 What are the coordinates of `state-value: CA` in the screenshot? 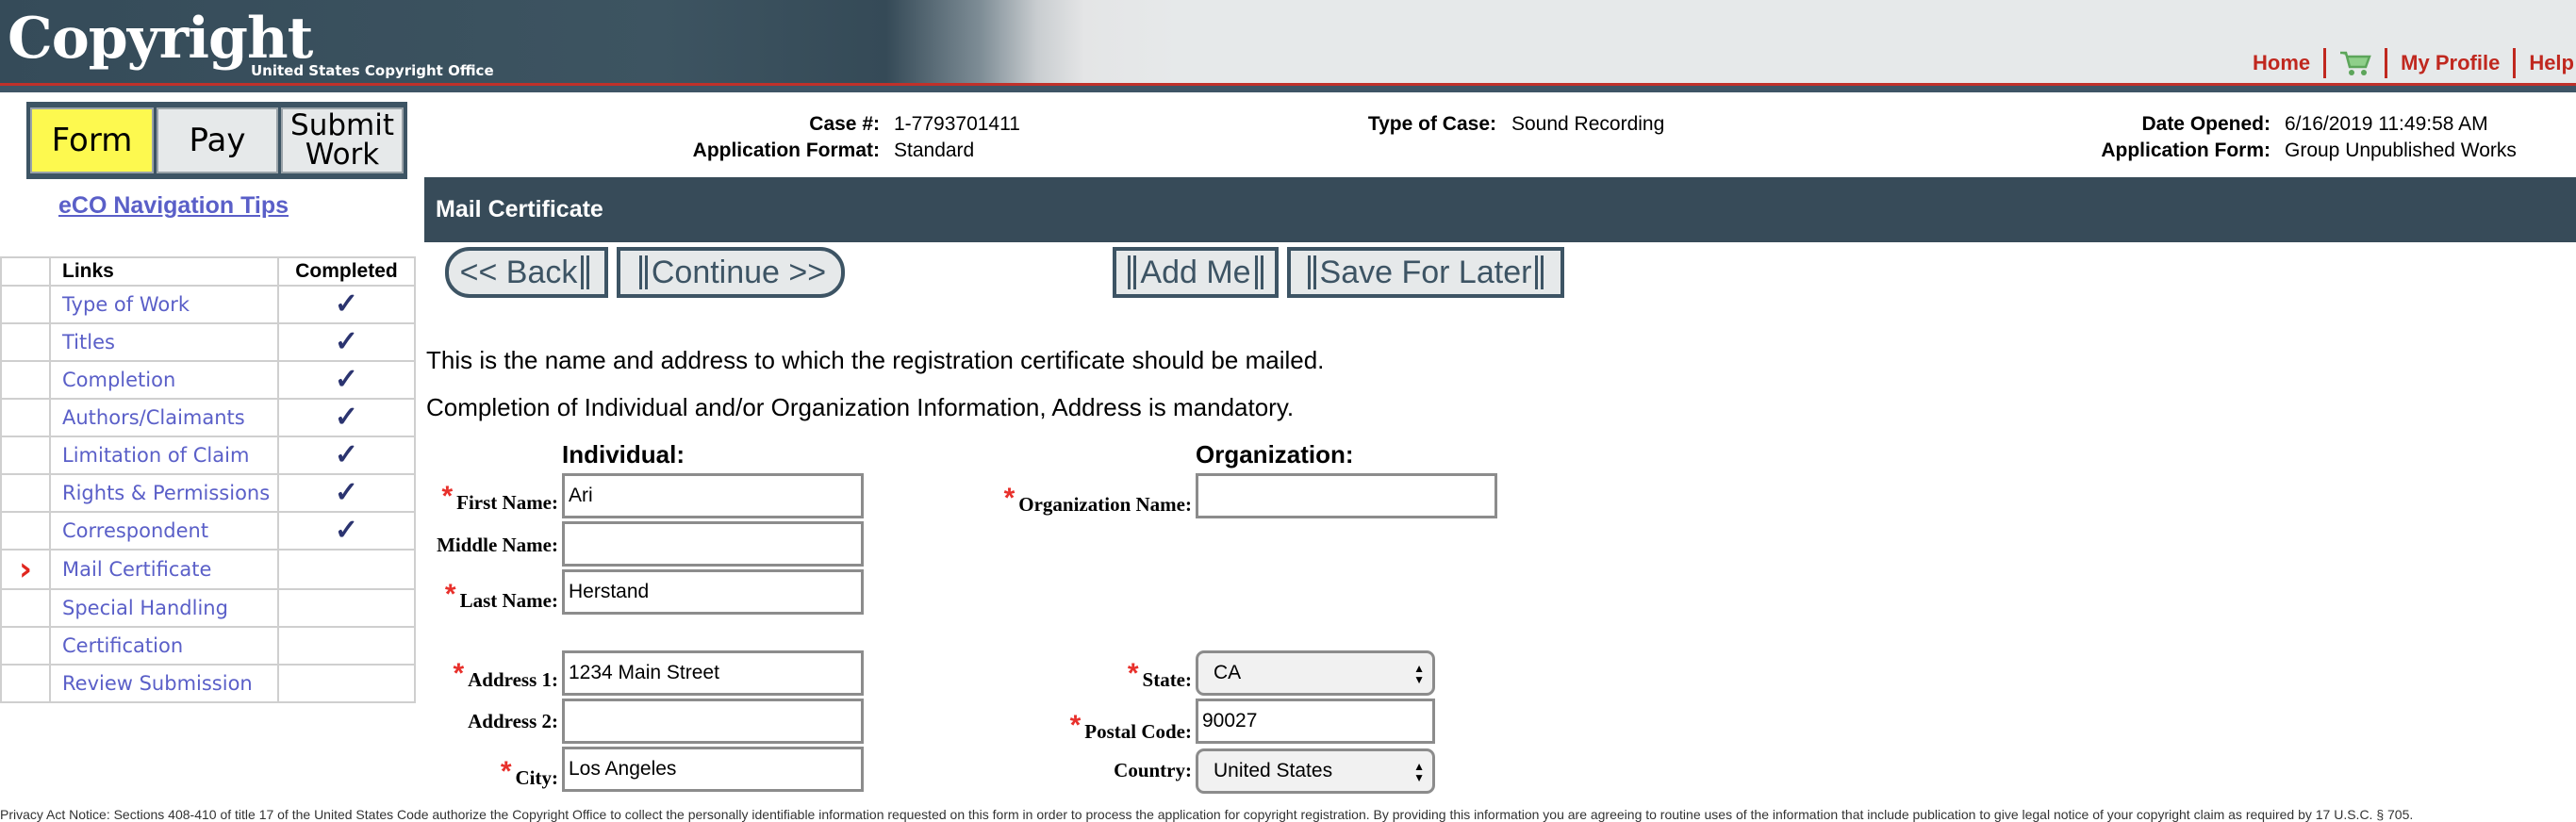 It's located at (1228, 672).